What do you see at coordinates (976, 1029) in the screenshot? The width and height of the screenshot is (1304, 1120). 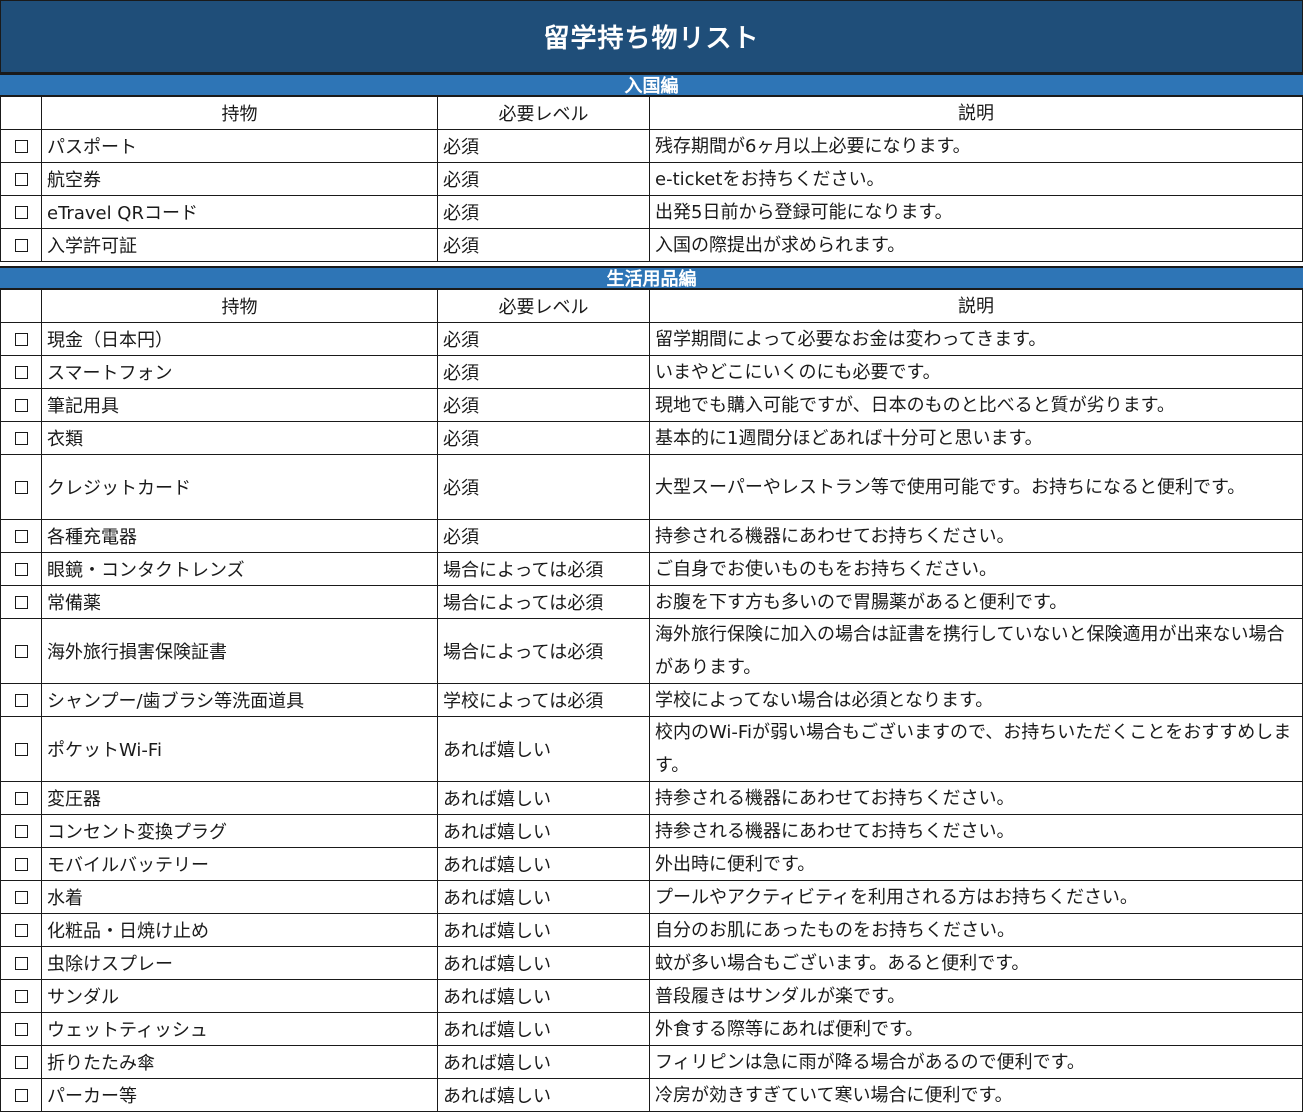 I see `description-cell: 外食する際等にあれば便利です。` at bounding box center [976, 1029].